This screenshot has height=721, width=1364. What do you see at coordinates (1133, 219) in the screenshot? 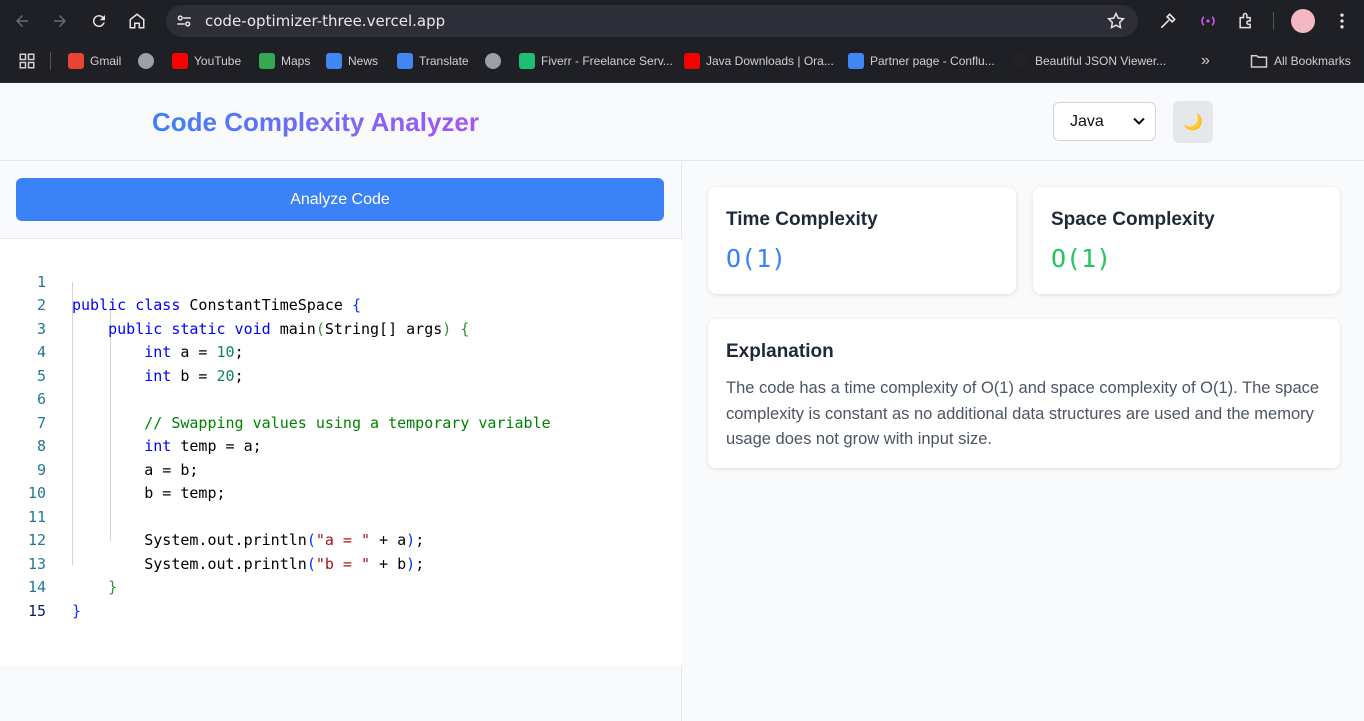
I see `space-complexity-title: Space Complexity` at bounding box center [1133, 219].